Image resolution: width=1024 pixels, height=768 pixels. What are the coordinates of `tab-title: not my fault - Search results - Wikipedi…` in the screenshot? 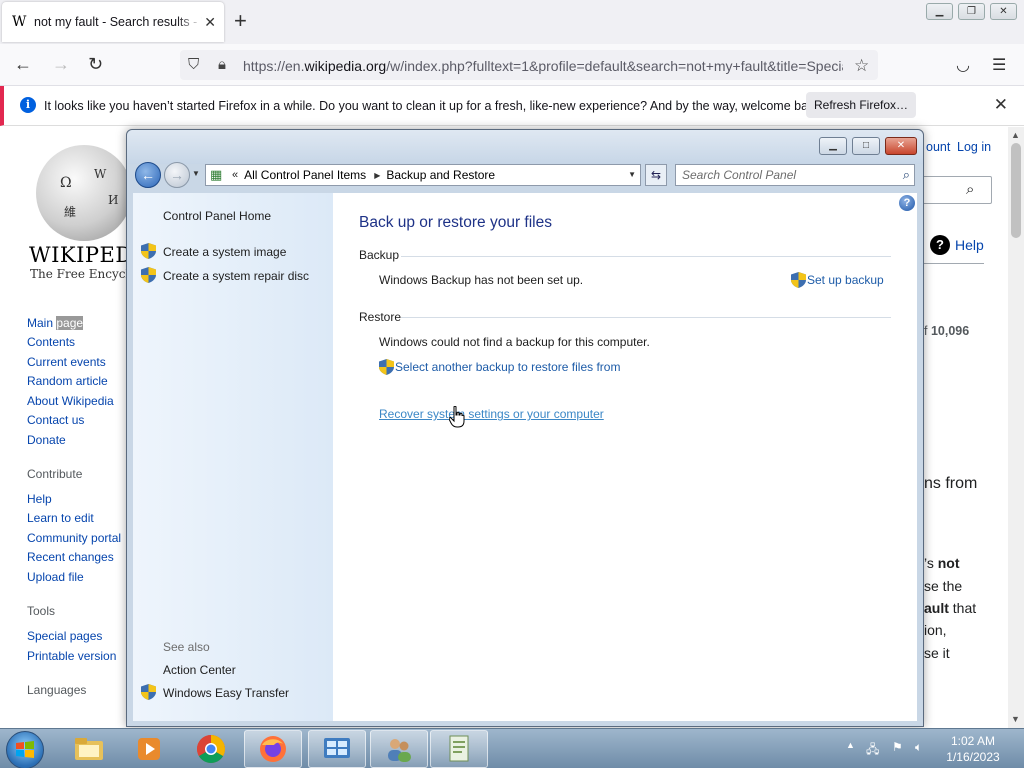 It's located at (118, 22).